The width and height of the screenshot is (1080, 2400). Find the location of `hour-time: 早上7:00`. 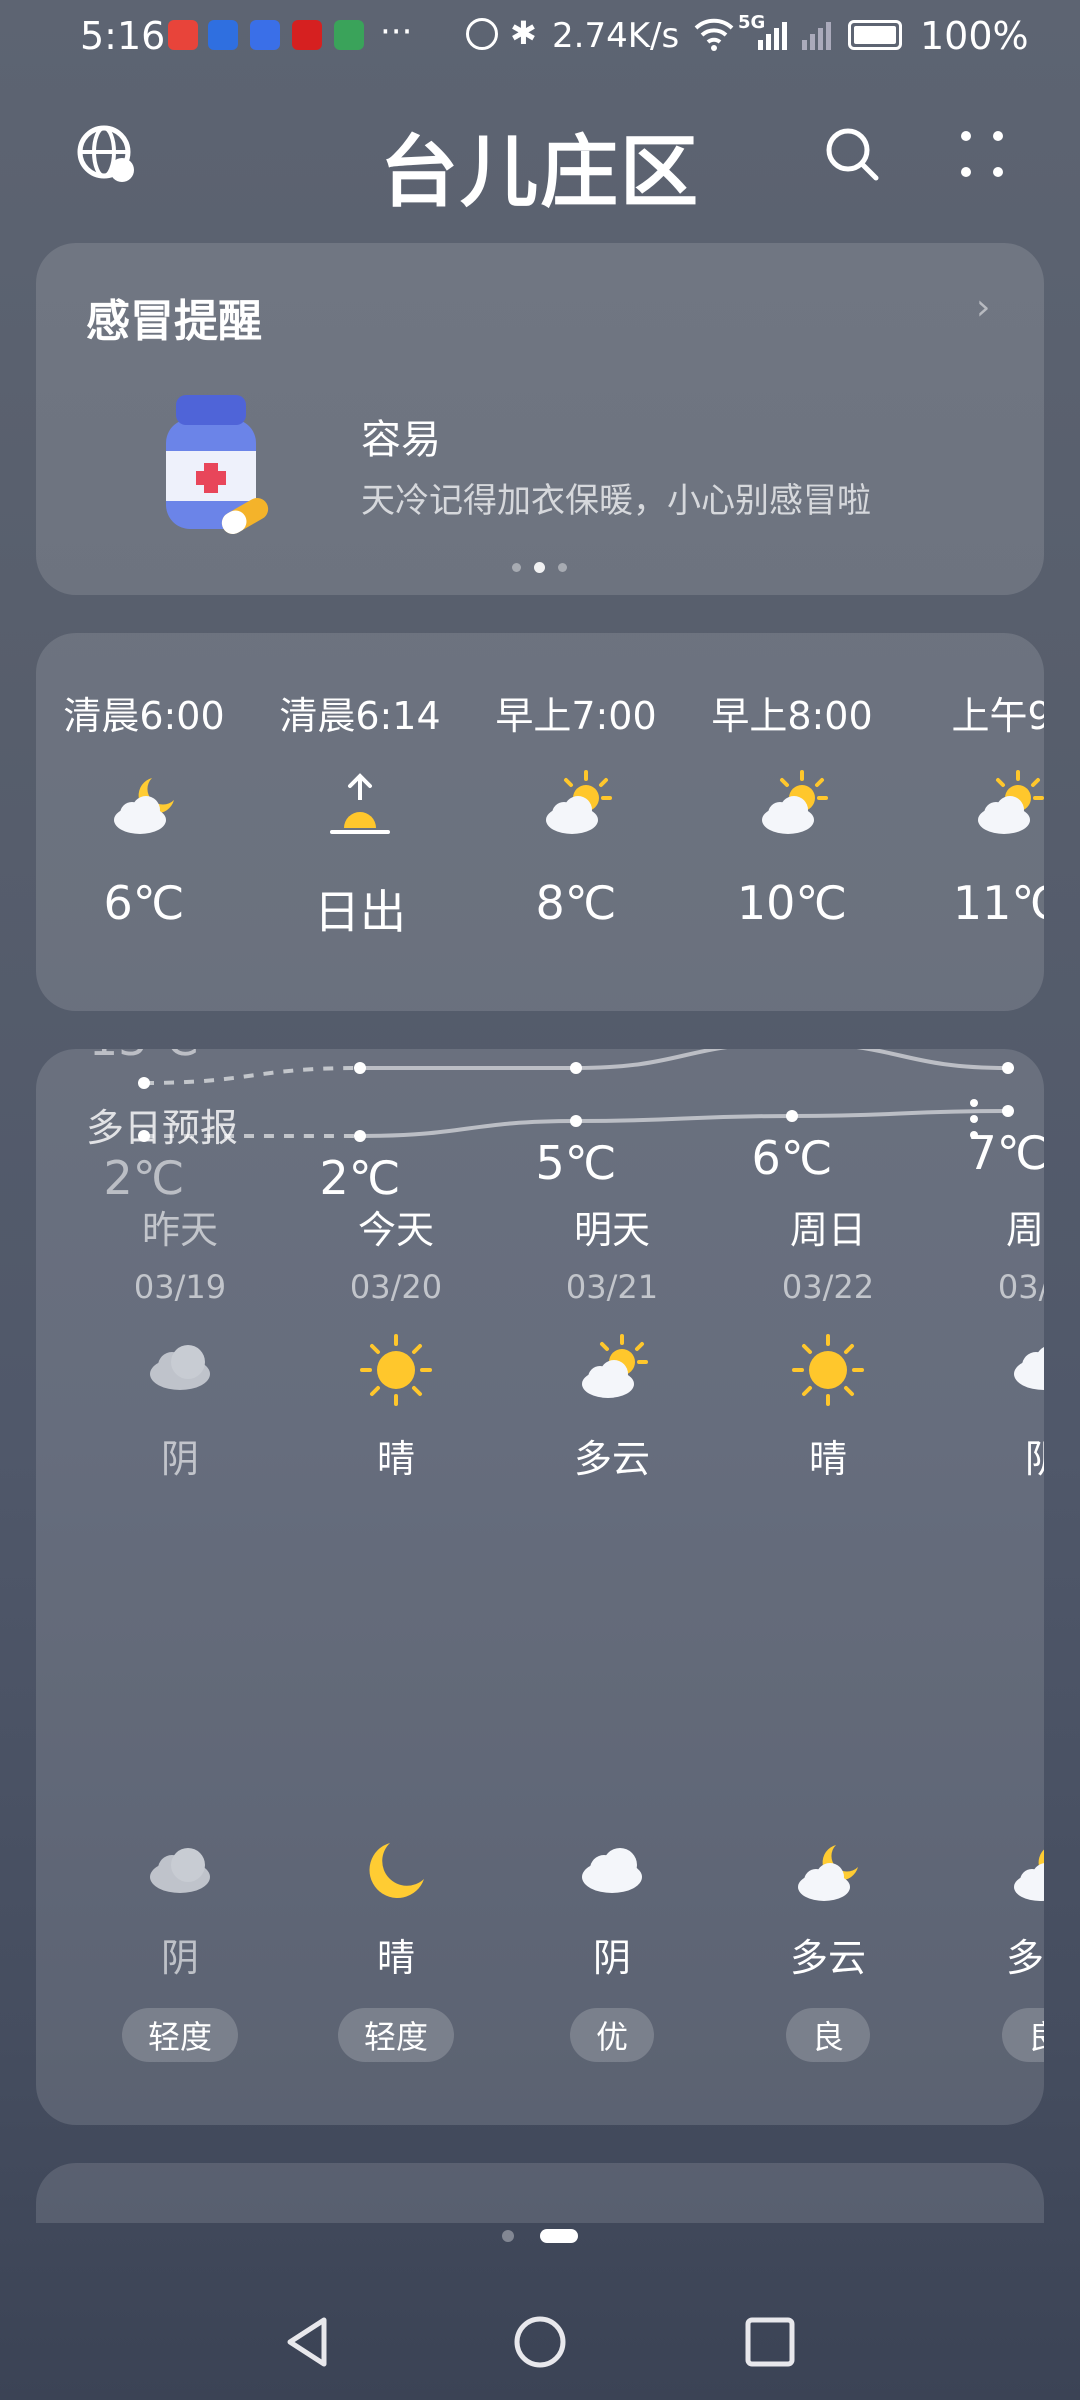

hour-time: 早上7:00 is located at coordinates (576, 716).